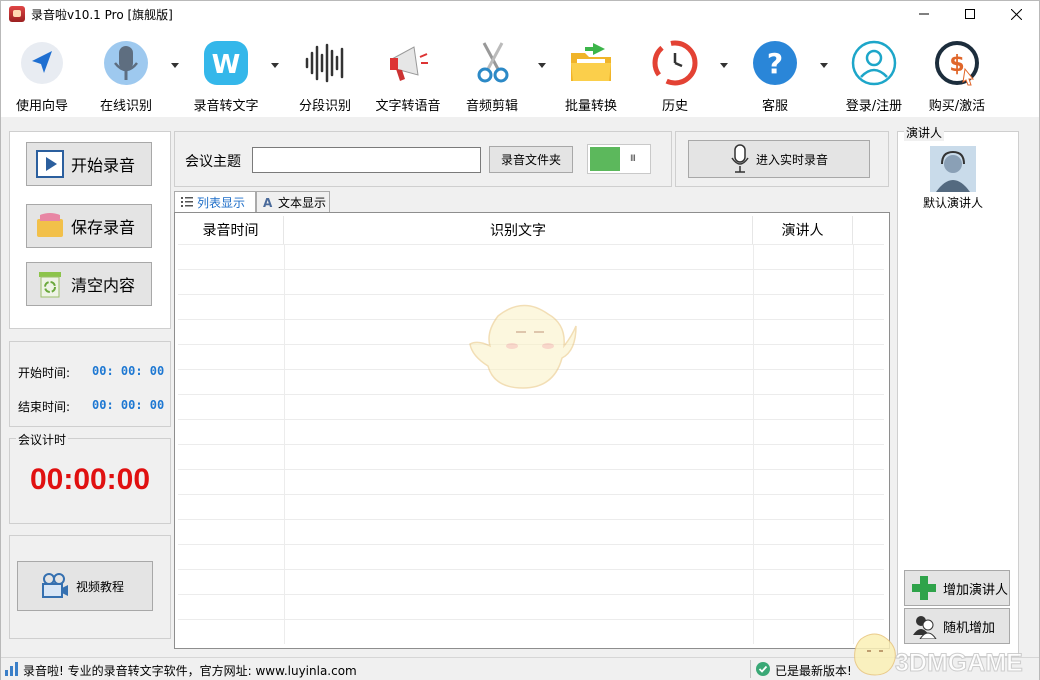 This screenshot has width=1040, height=680. I want to click on w-logo-icon: W, so click(226, 63).